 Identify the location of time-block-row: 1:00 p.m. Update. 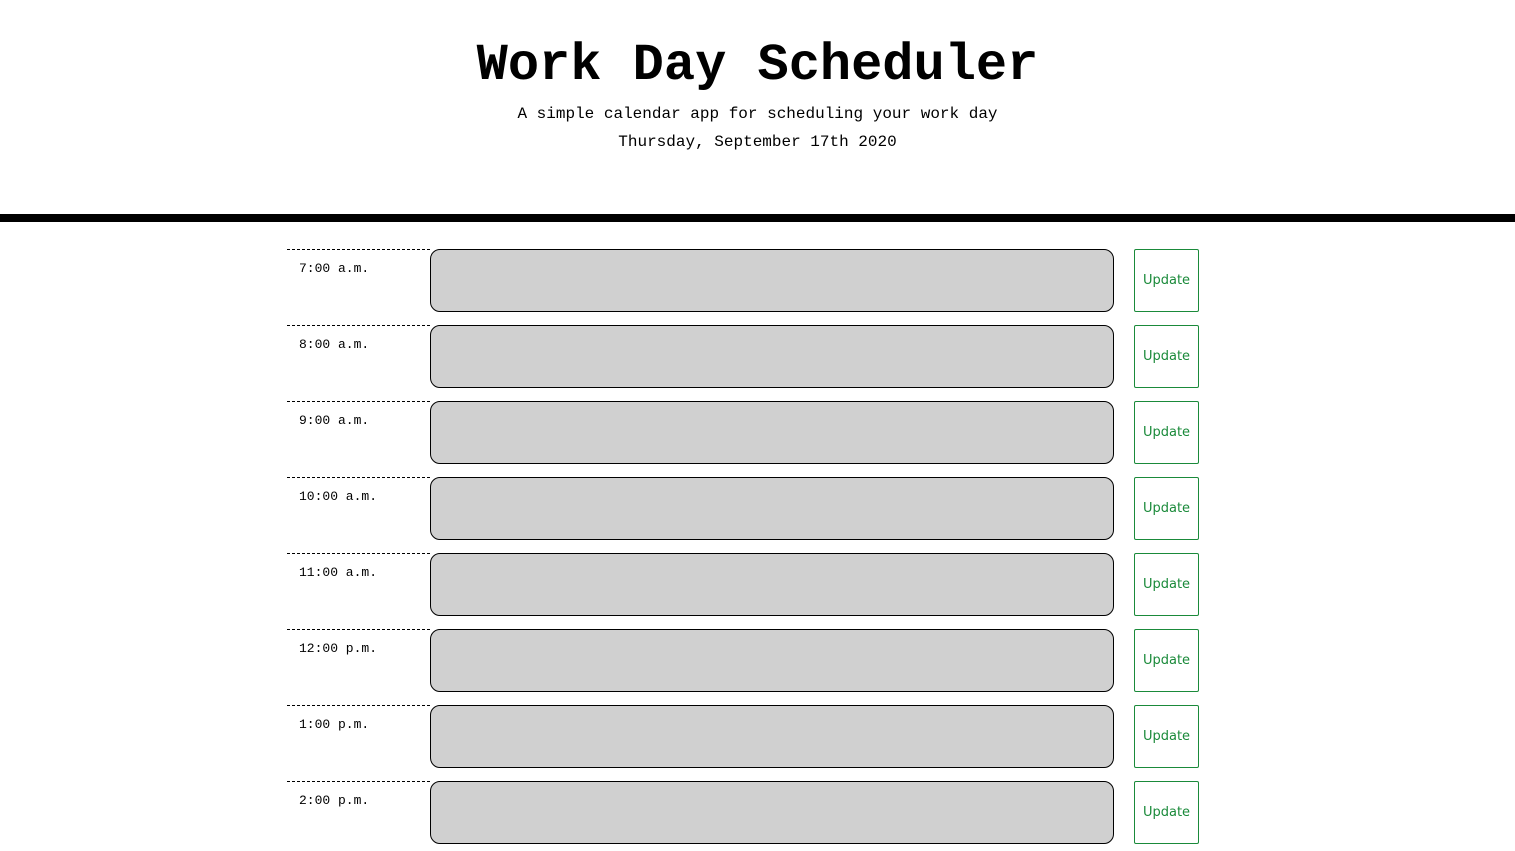
(743, 736).